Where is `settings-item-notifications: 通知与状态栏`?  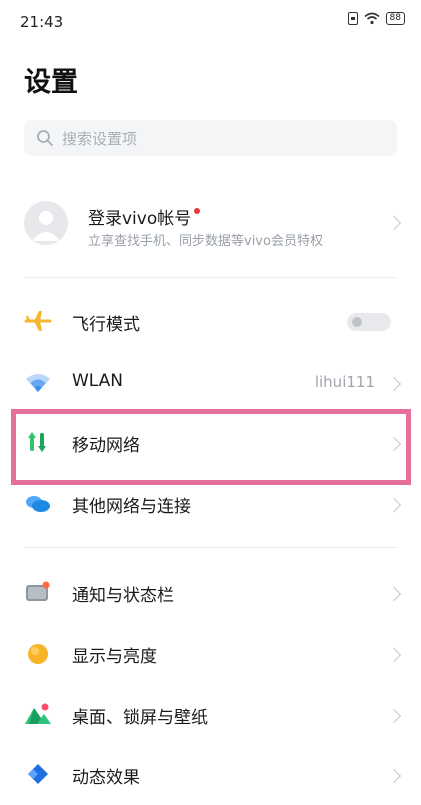 settings-item-notifications: 通知与状态栏 is located at coordinates (210, 593).